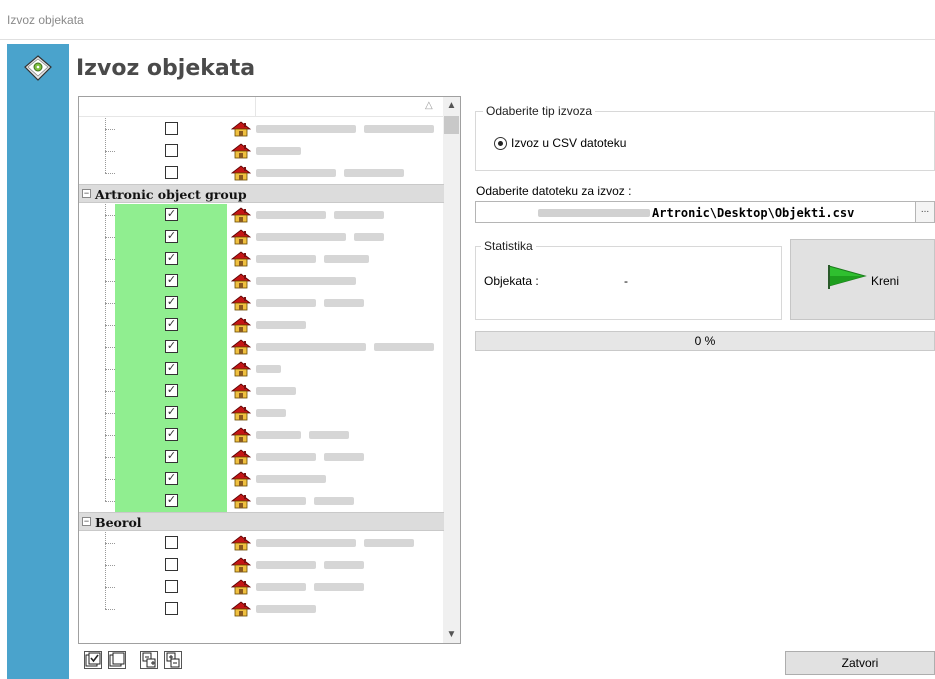 The height and width of the screenshot is (679, 935). I want to click on scroll-down-icon: ▼, so click(451, 634).